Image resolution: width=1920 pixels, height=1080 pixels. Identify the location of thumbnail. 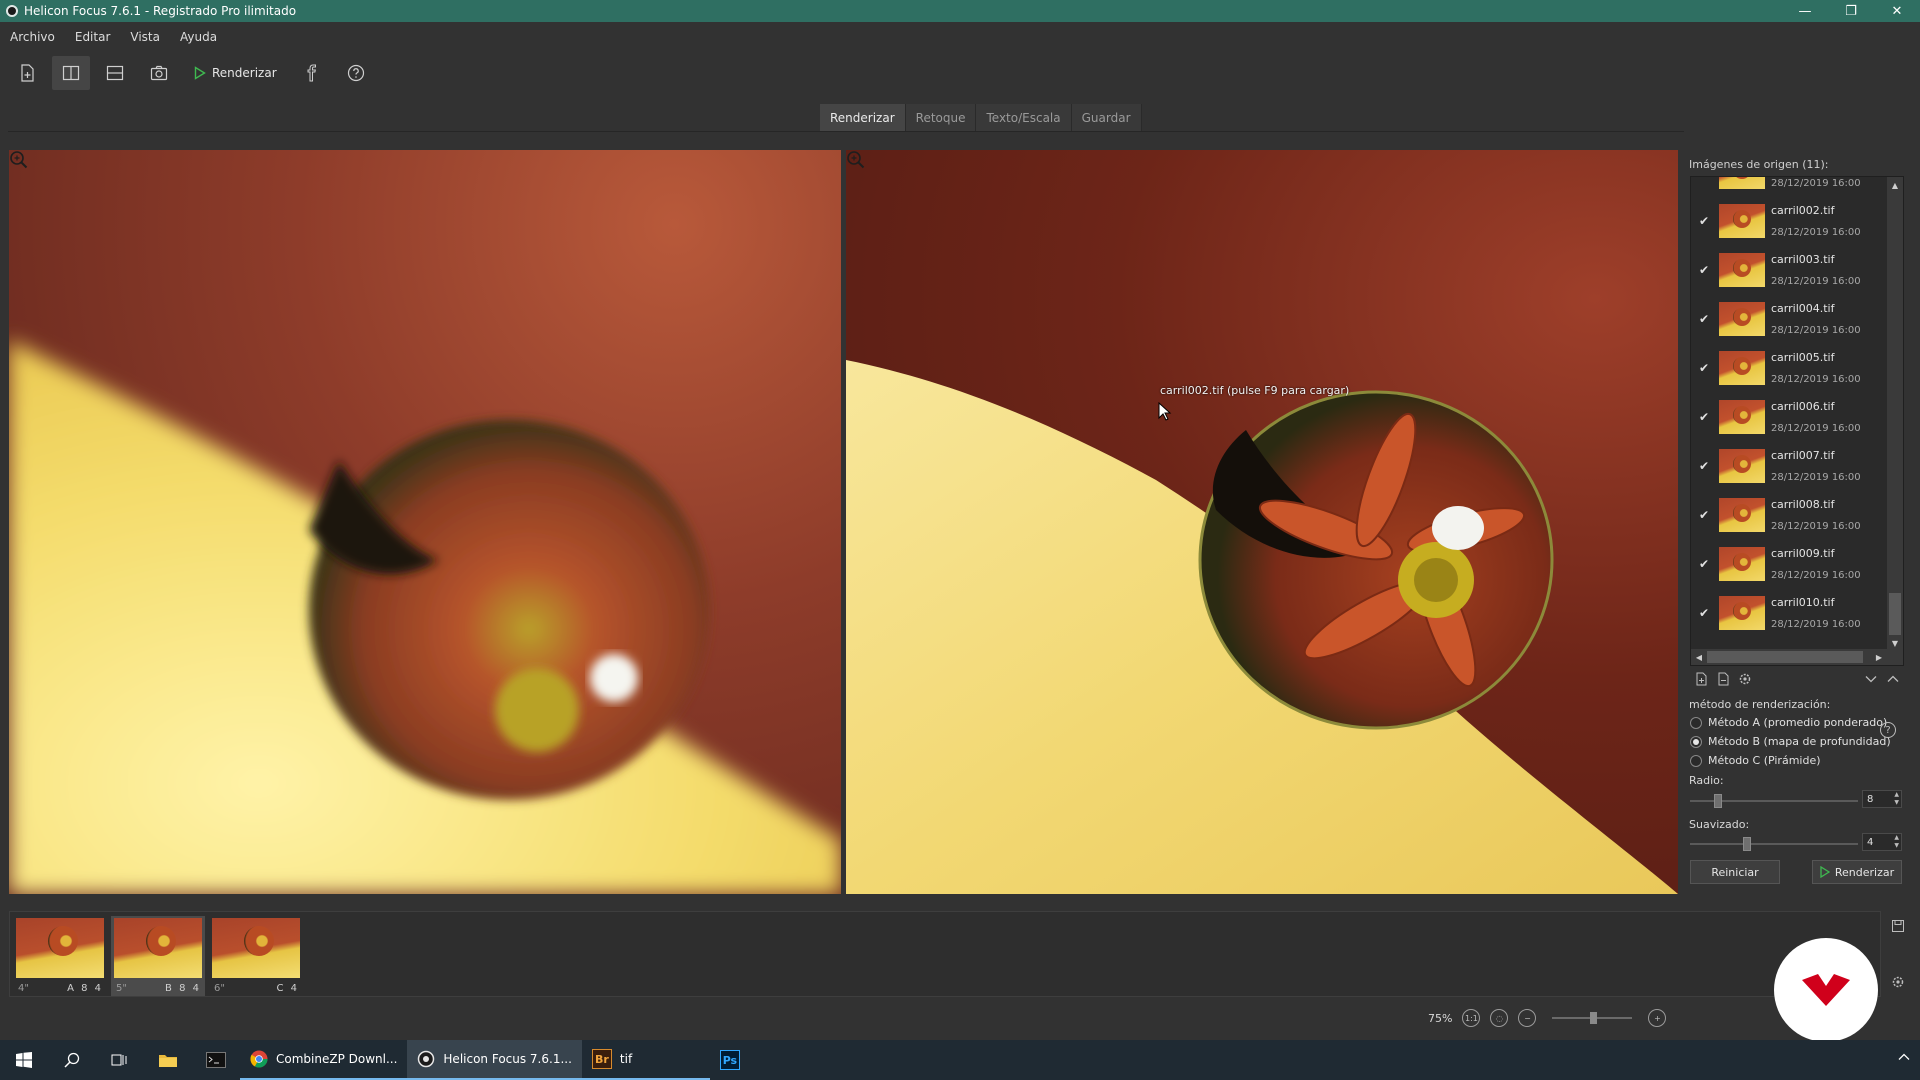
(1742, 318).